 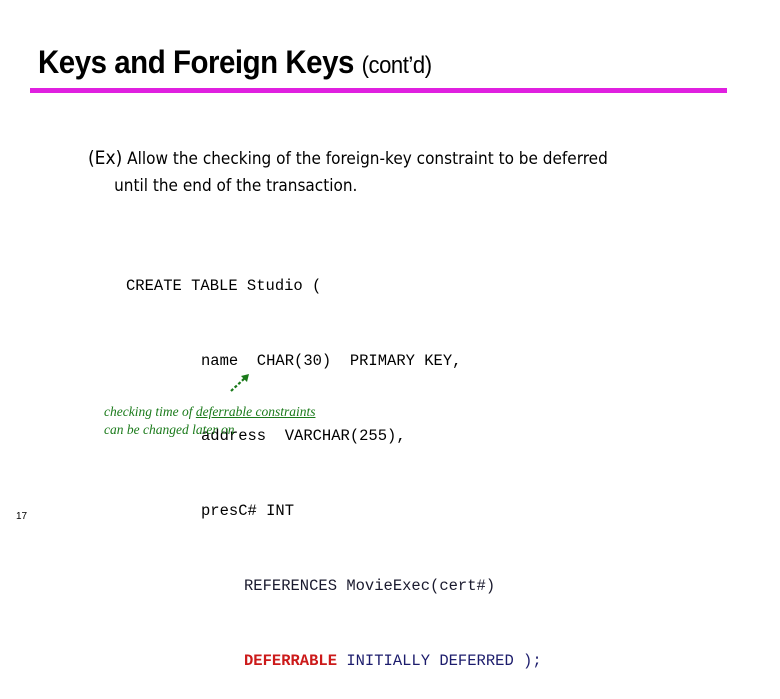 What do you see at coordinates (396, 65) in the screenshot?
I see `title-suffix: (cont’d)` at bounding box center [396, 65].